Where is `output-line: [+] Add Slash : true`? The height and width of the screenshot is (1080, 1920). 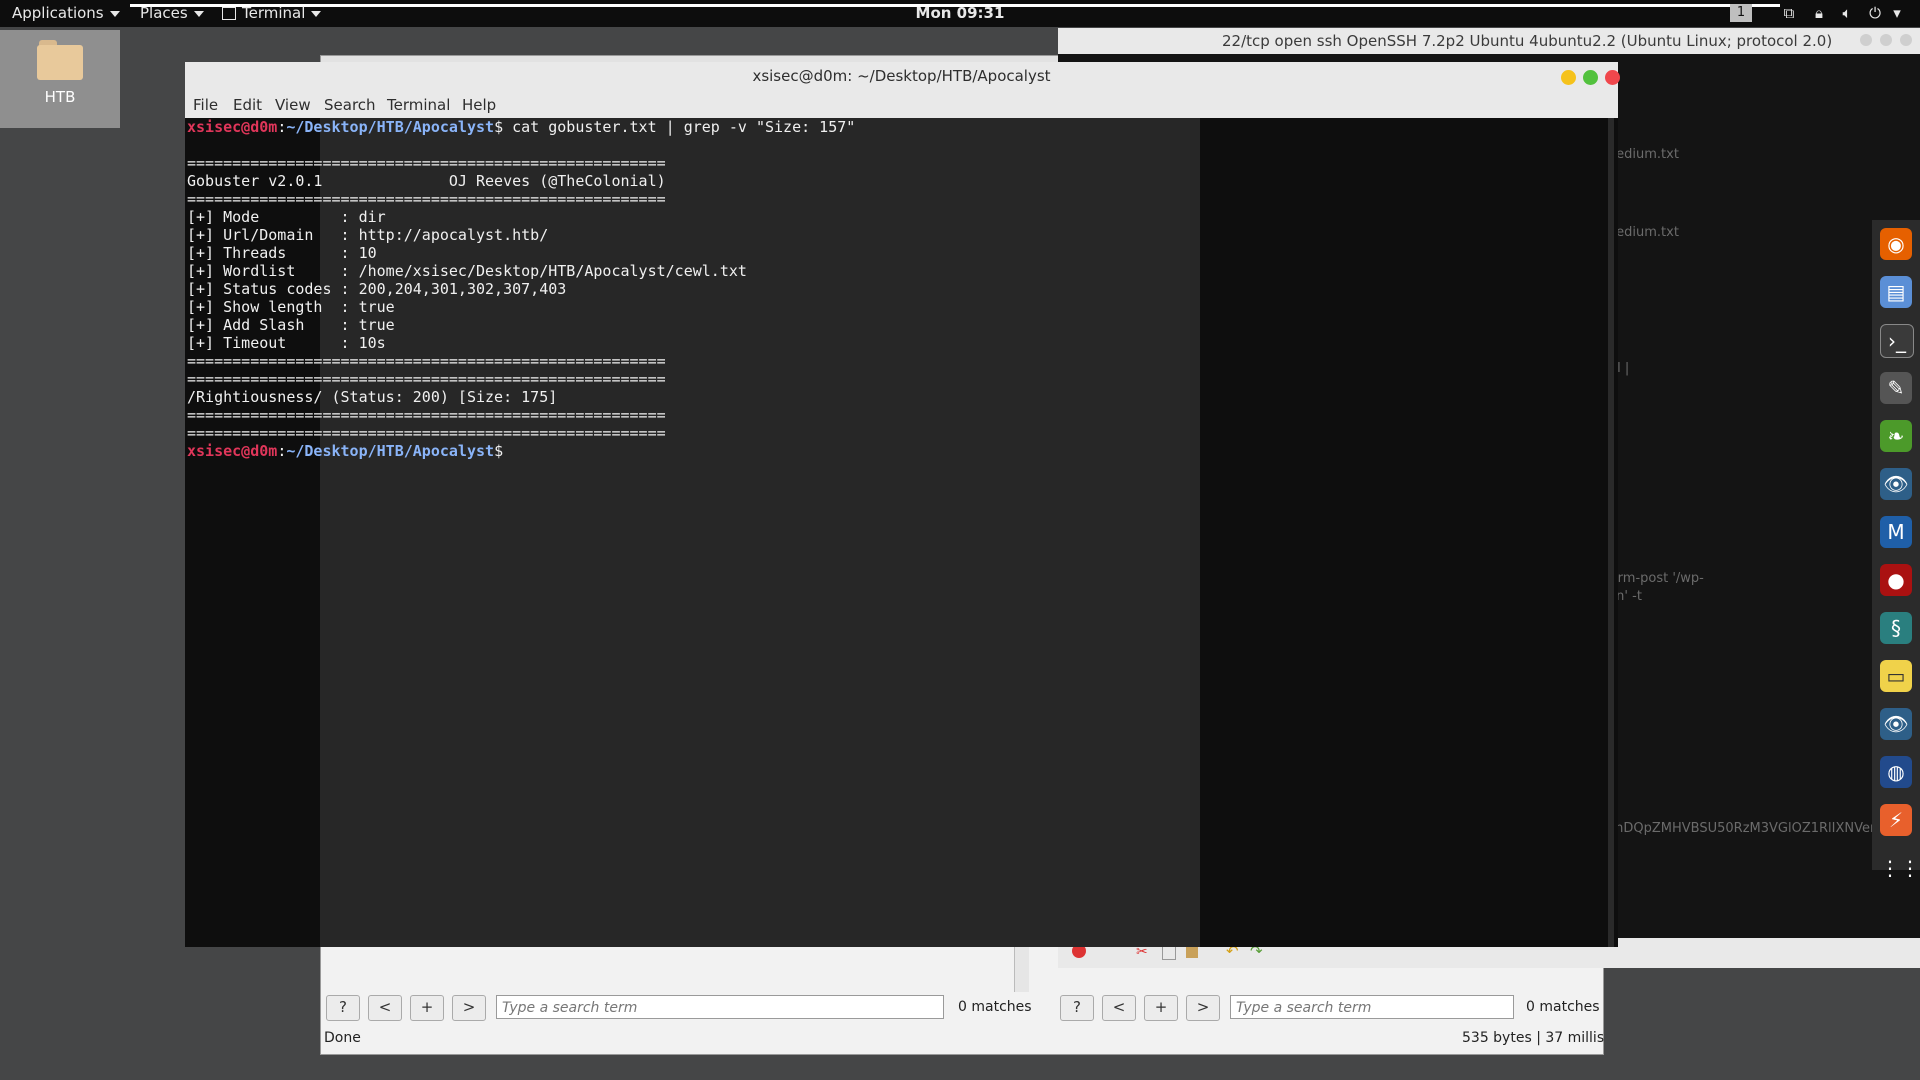 output-line: [+] Add Slash : true is located at coordinates (291, 325).